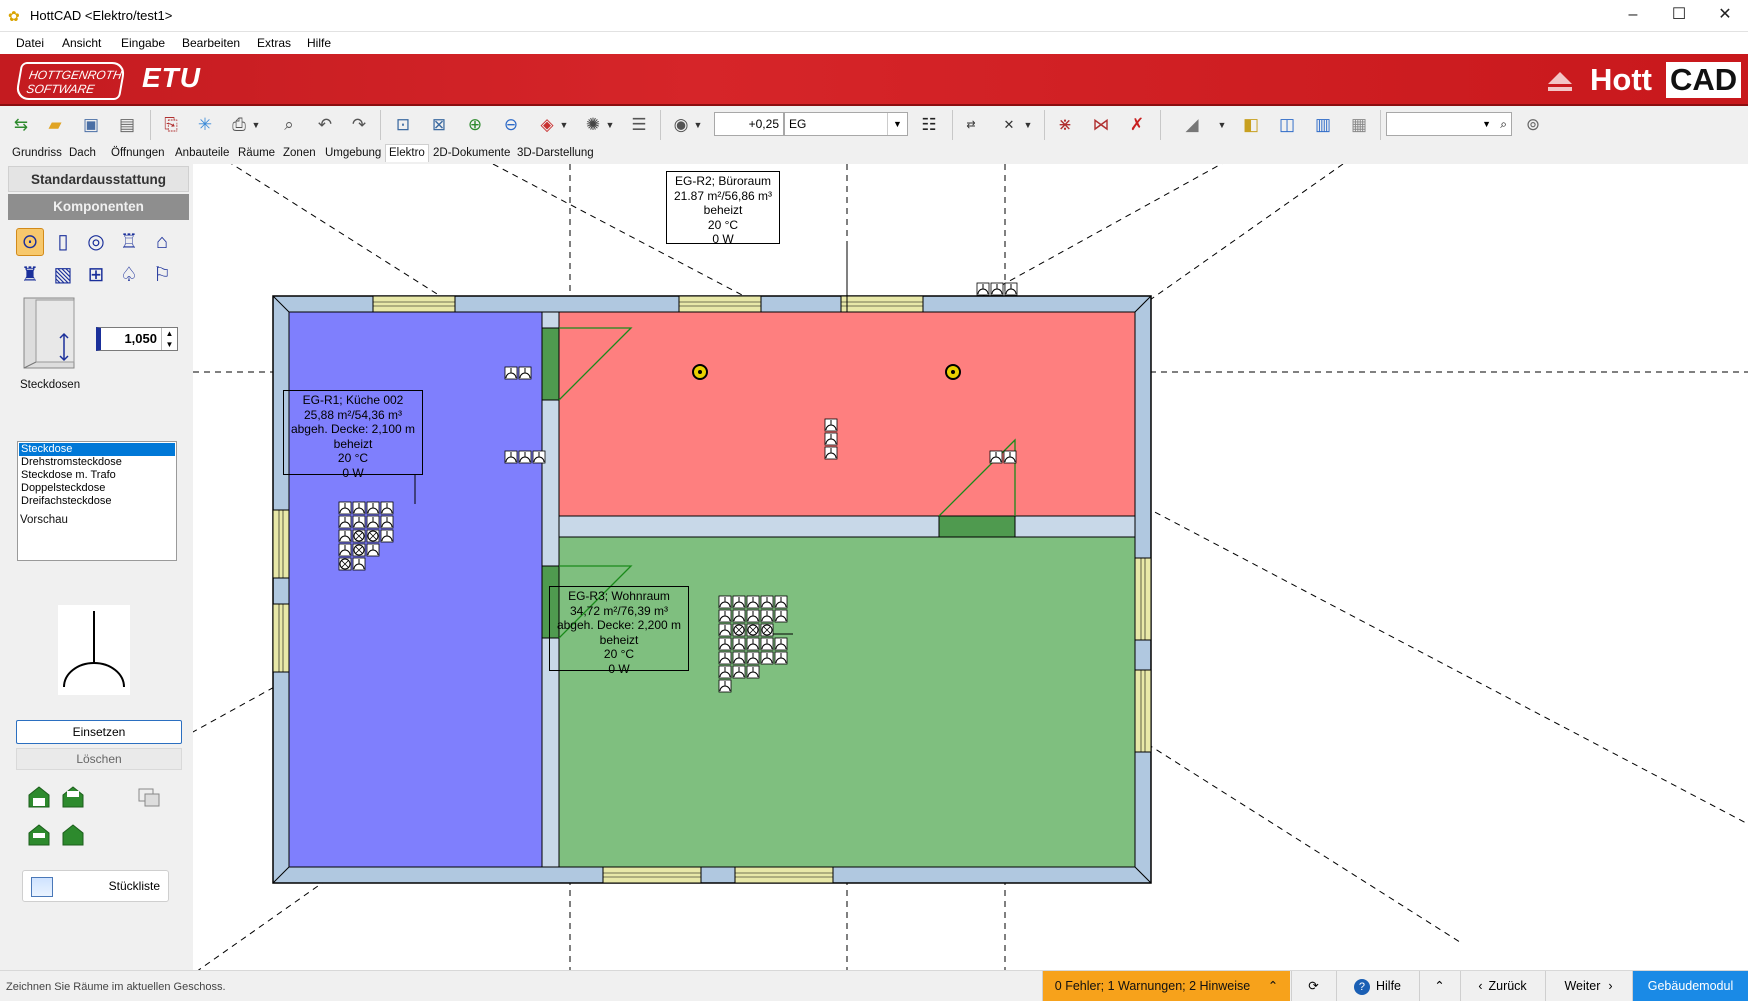 This screenshot has height=1001, width=1748. What do you see at coordinates (97, 488) in the screenshot?
I see `list-item: Doppelsteckdose` at bounding box center [97, 488].